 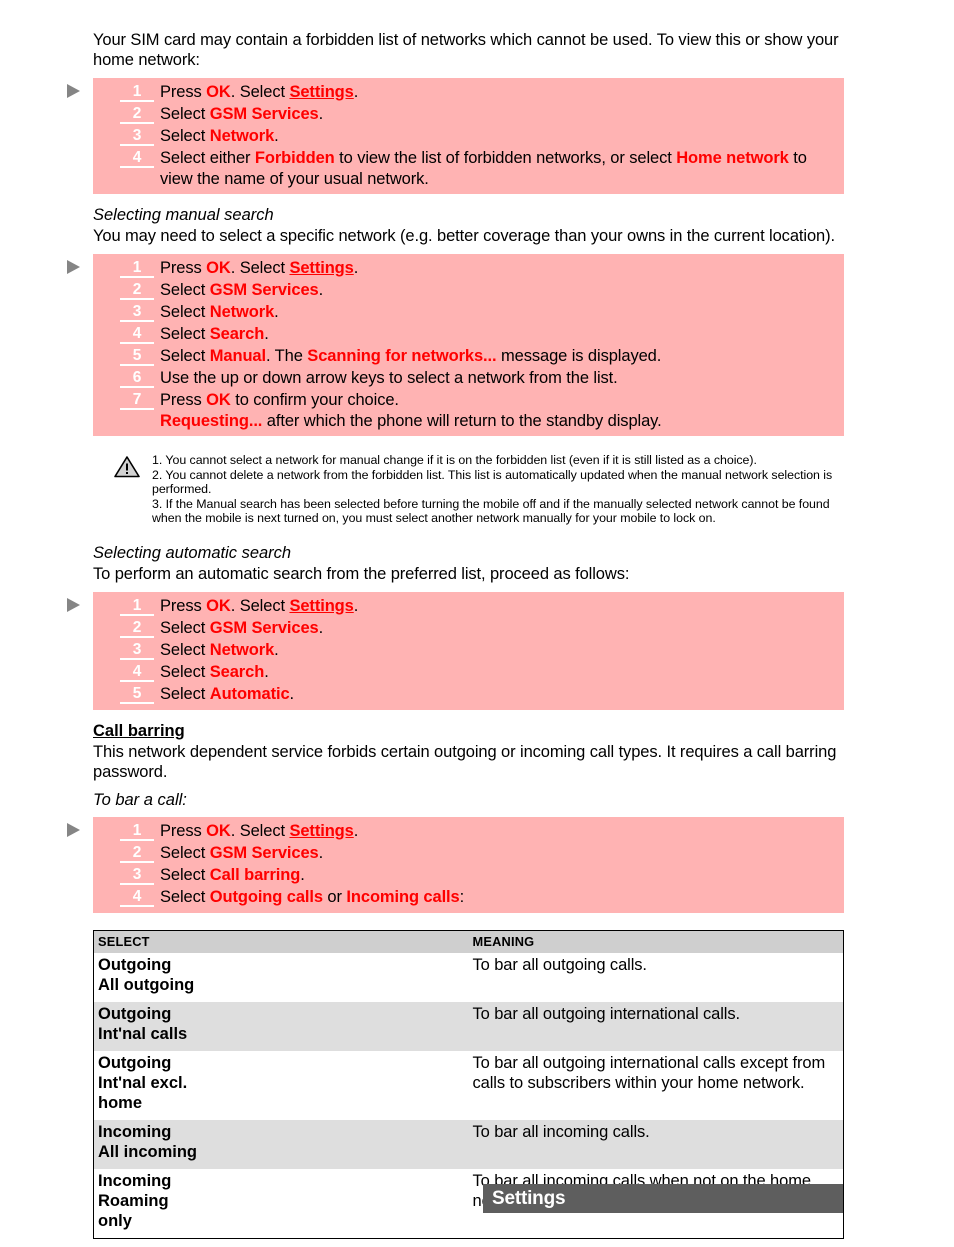 What do you see at coordinates (656, 977) in the screenshot?
I see `cell-meaning: To bar all outgoing calls.` at bounding box center [656, 977].